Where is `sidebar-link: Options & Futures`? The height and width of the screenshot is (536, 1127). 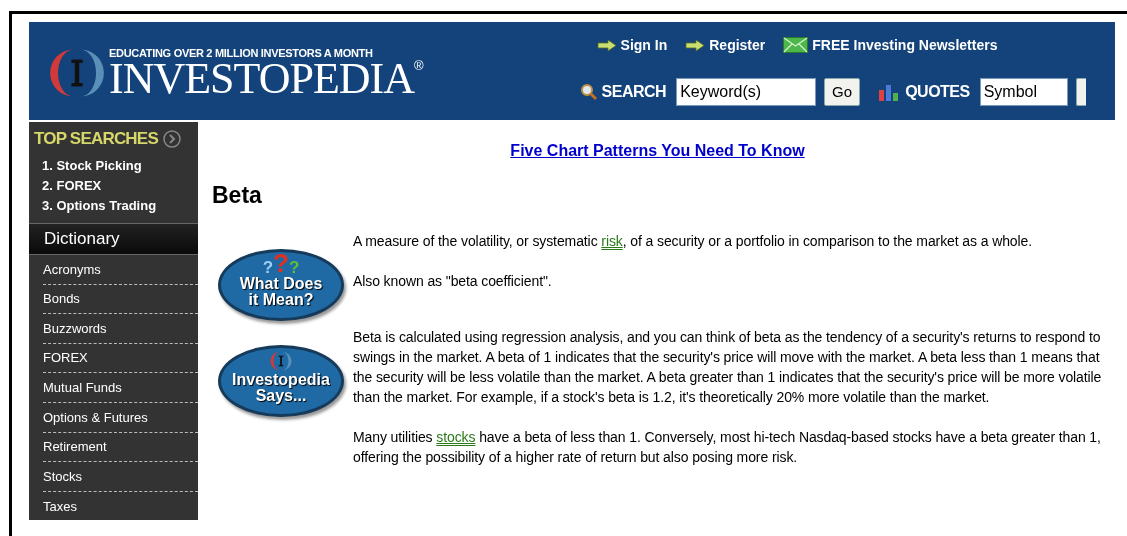 sidebar-link: Options & Futures is located at coordinates (120, 417).